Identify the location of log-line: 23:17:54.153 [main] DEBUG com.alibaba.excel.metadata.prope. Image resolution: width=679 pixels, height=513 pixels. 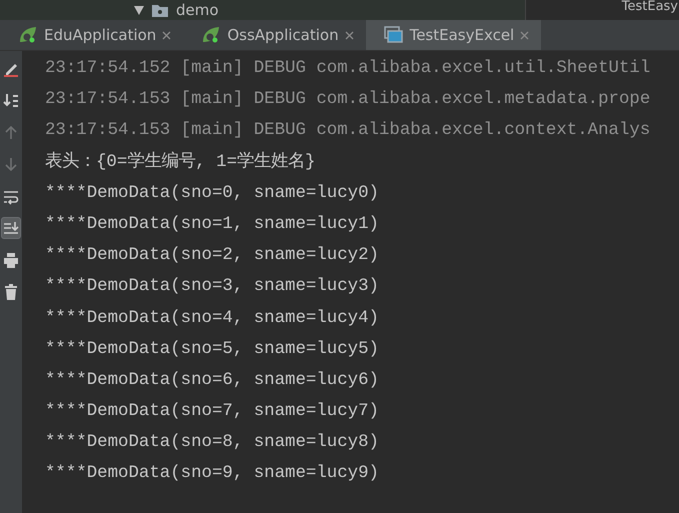
(347, 100).